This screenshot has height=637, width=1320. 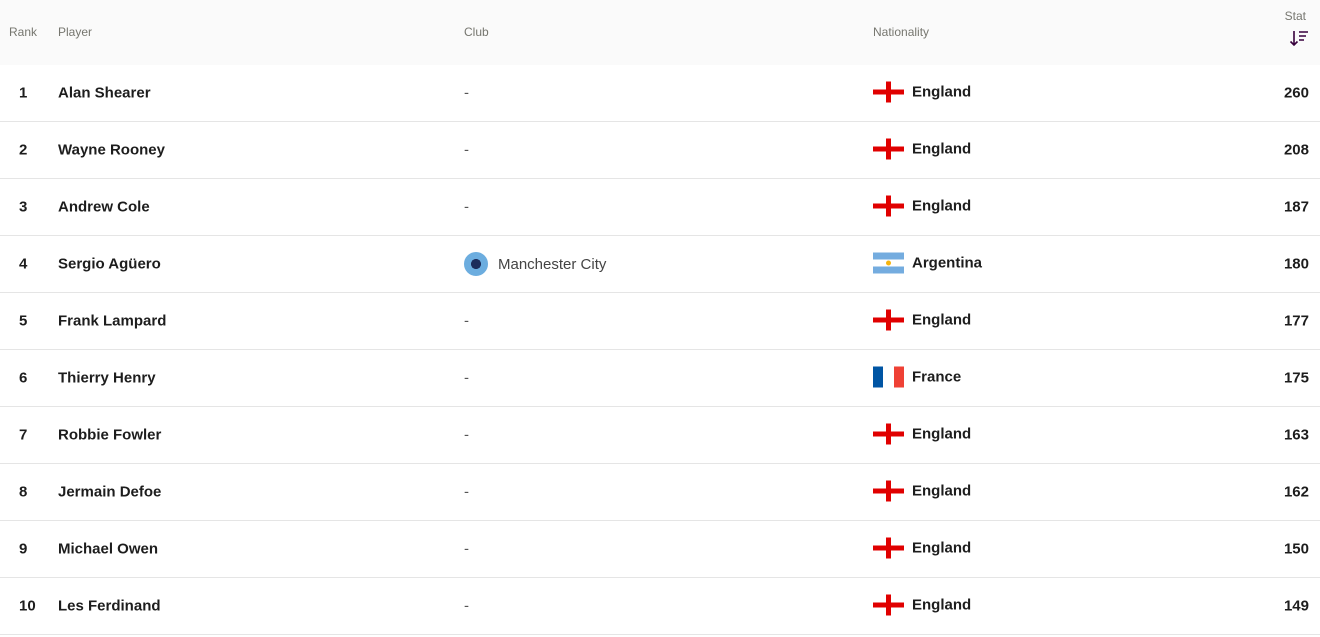 I want to click on table-row: 5 Frank Lampard - England 177, so click(x=660, y=321).